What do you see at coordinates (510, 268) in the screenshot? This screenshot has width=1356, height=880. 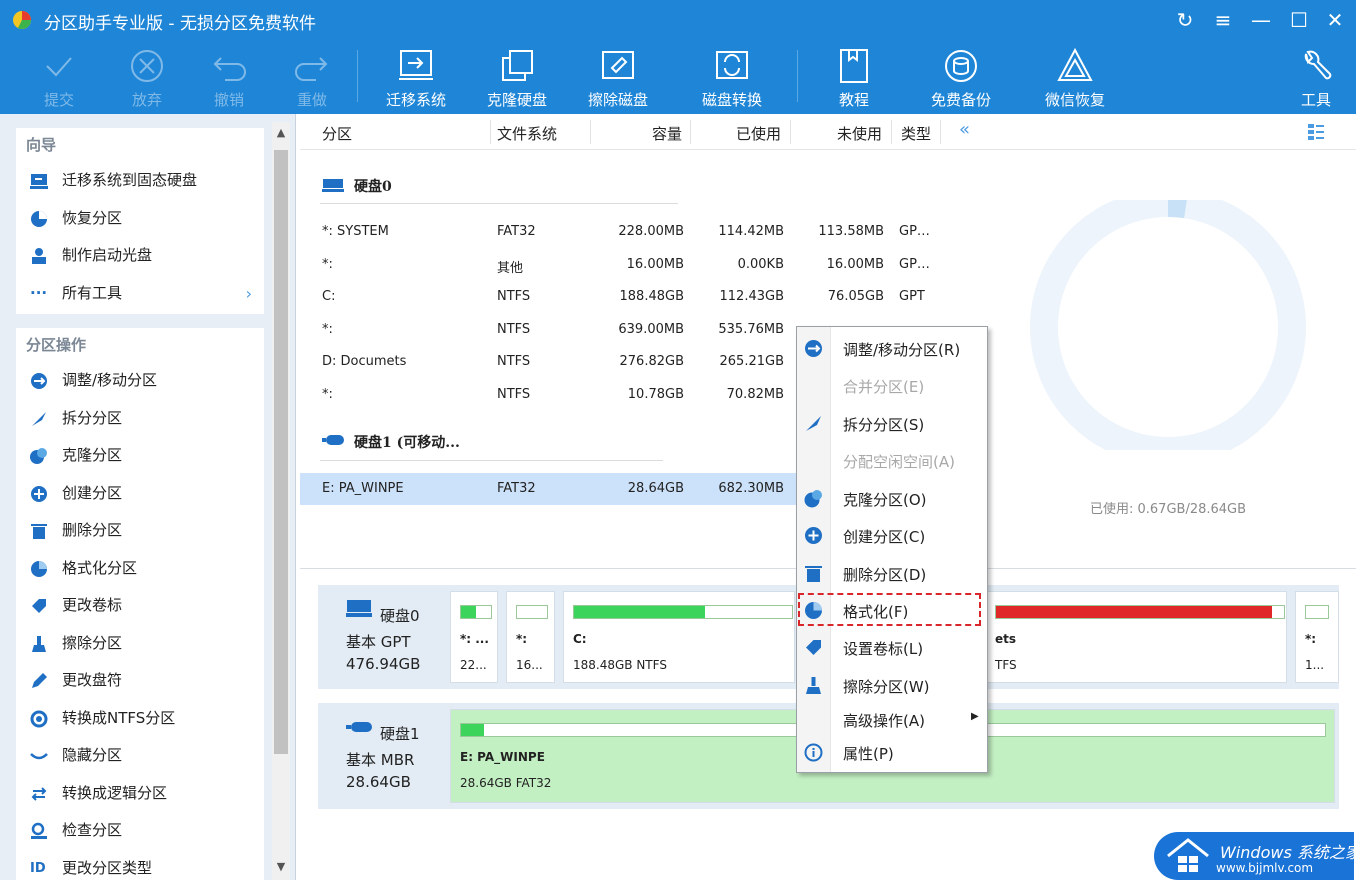 I see `cell-fs: 其他` at bounding box center [510, 268].